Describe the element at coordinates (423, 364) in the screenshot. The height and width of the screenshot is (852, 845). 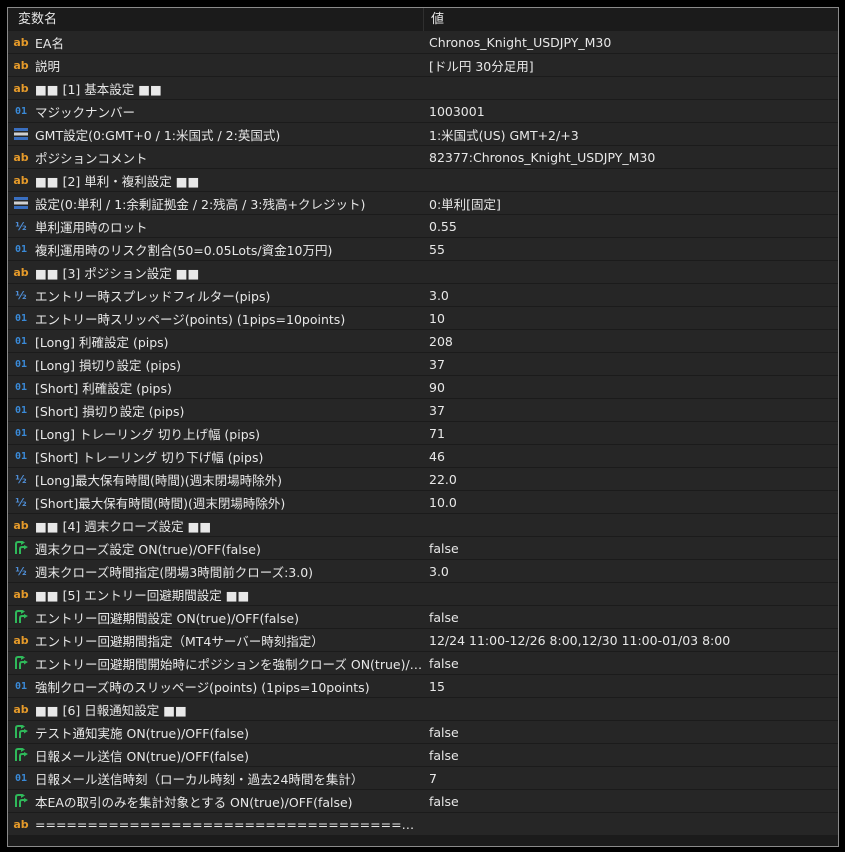
I see `table-row: 01 [Long] 損切り設定 (pips) 37` at that location.